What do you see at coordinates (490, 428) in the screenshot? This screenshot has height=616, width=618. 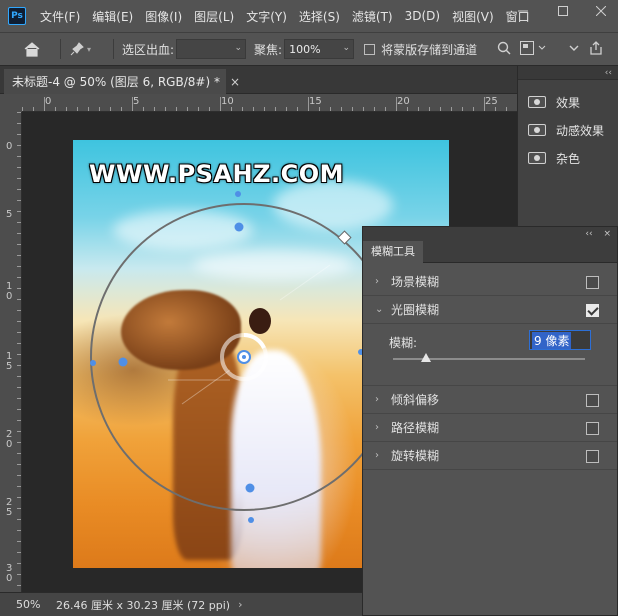 I see `blur-section-path: › 路径模糊` at bounding box center [490, 428].